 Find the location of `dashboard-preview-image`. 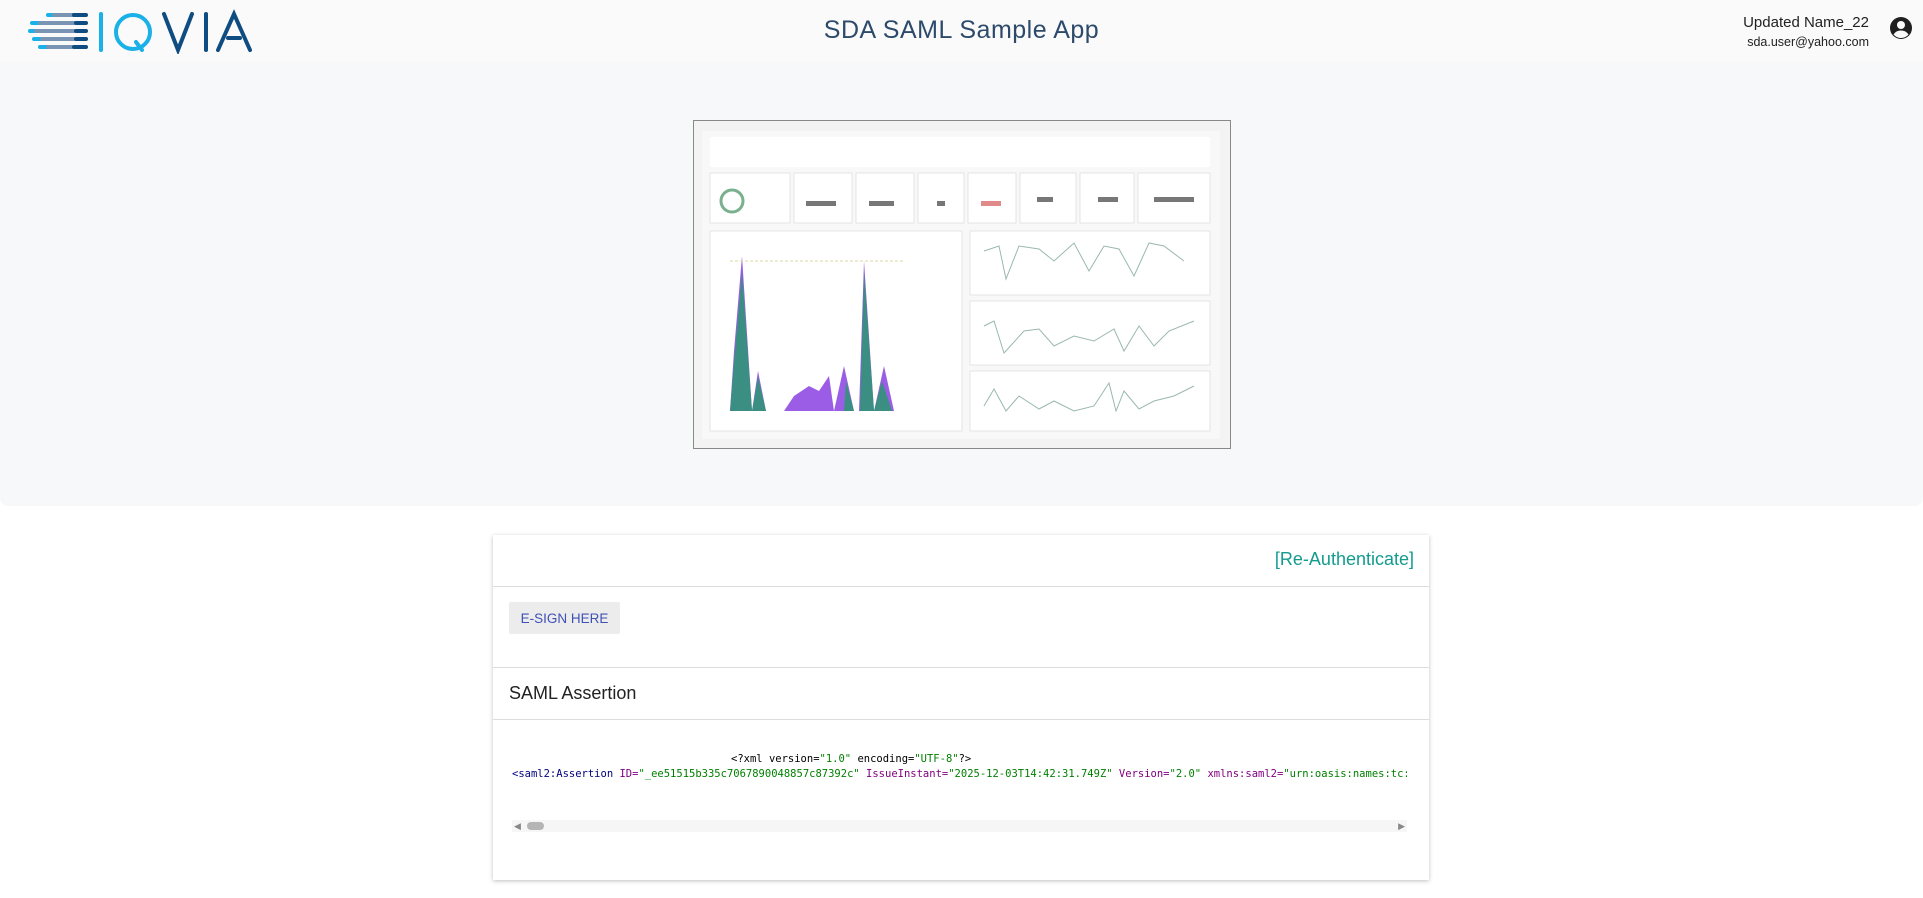

dashboard-preview-image is located at coordinates (962, 284).